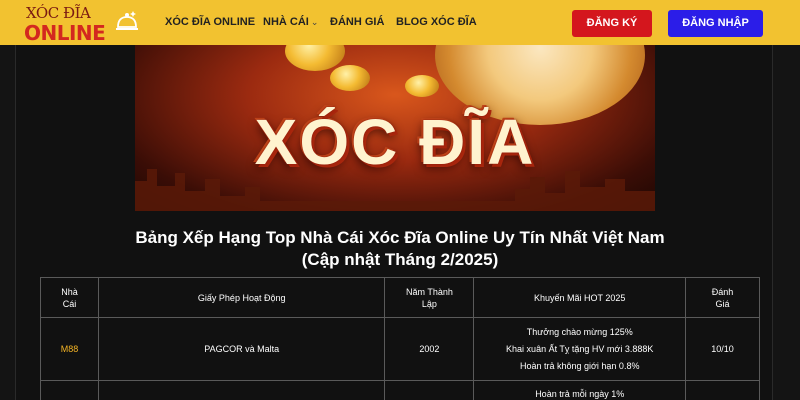 The image size is (800, 400). I want to click on nav-item-nha-cai-label: NHÀ CÁI, so click(286, 22).